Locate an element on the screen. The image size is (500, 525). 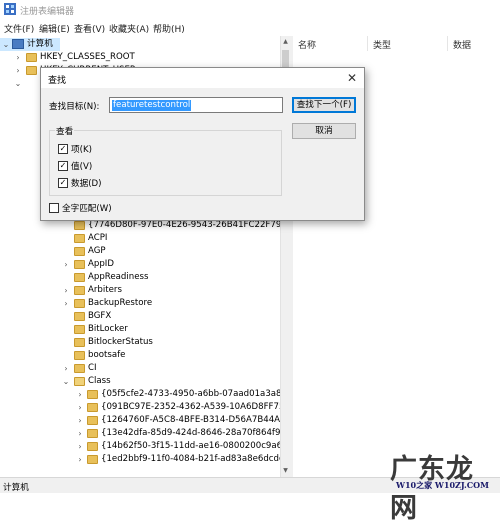
tree-item-hidden: ⌄ is located at coordinates (20, 83).